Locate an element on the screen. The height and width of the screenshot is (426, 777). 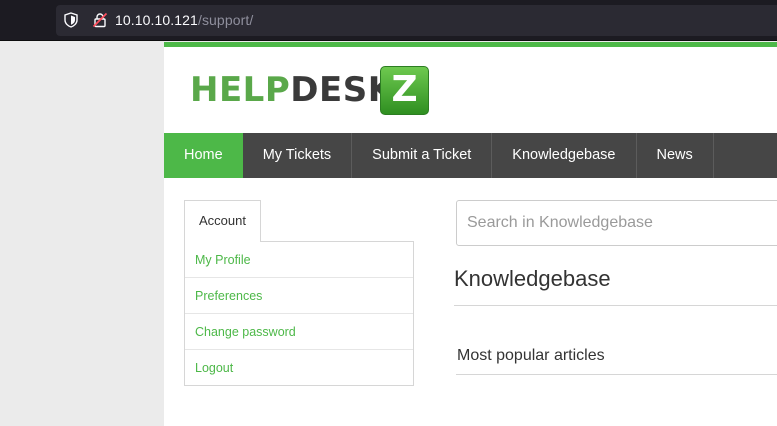
logo-help: HELP is located at coordinates (240, 90).